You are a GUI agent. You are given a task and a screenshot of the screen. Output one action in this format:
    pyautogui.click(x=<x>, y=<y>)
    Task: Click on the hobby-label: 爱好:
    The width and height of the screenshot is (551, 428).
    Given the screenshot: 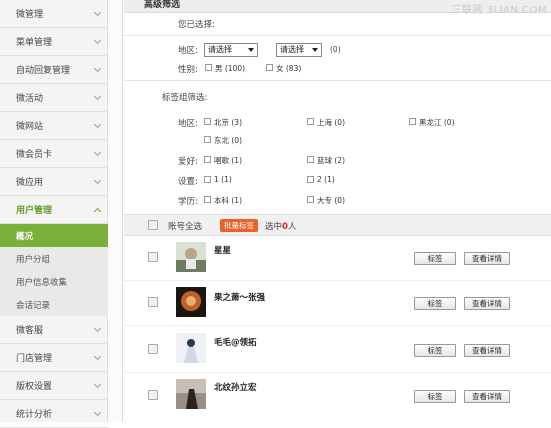 What is the action you would take?
    pyautogui.click(x=188, y=162)
    